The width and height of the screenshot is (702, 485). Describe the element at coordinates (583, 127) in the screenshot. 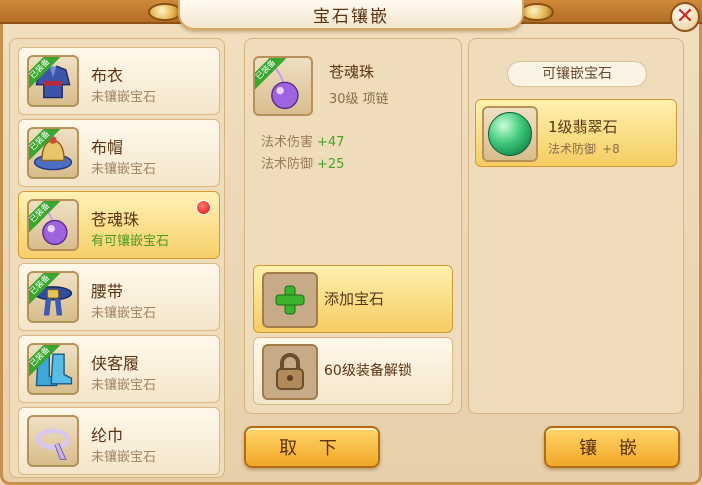

I see `gem-name: 1级翡翠石` at that location.